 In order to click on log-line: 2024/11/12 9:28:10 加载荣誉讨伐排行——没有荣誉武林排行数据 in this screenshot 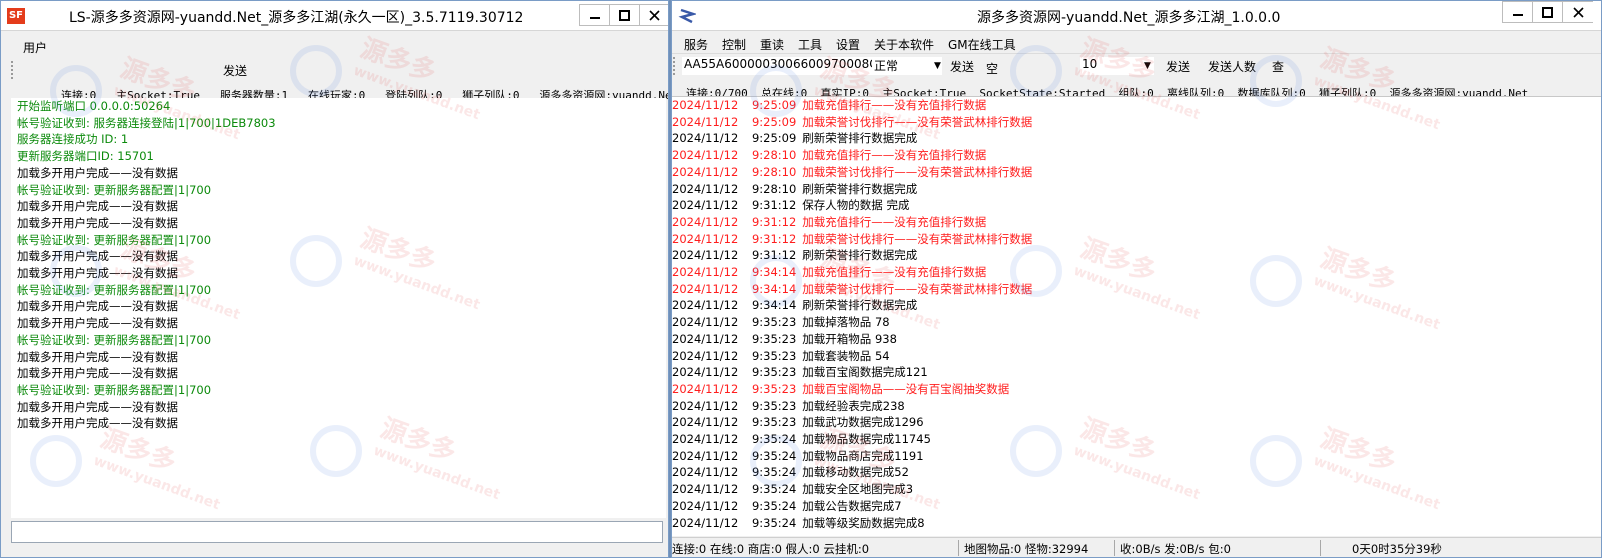, I will do `click(852, 172)`.